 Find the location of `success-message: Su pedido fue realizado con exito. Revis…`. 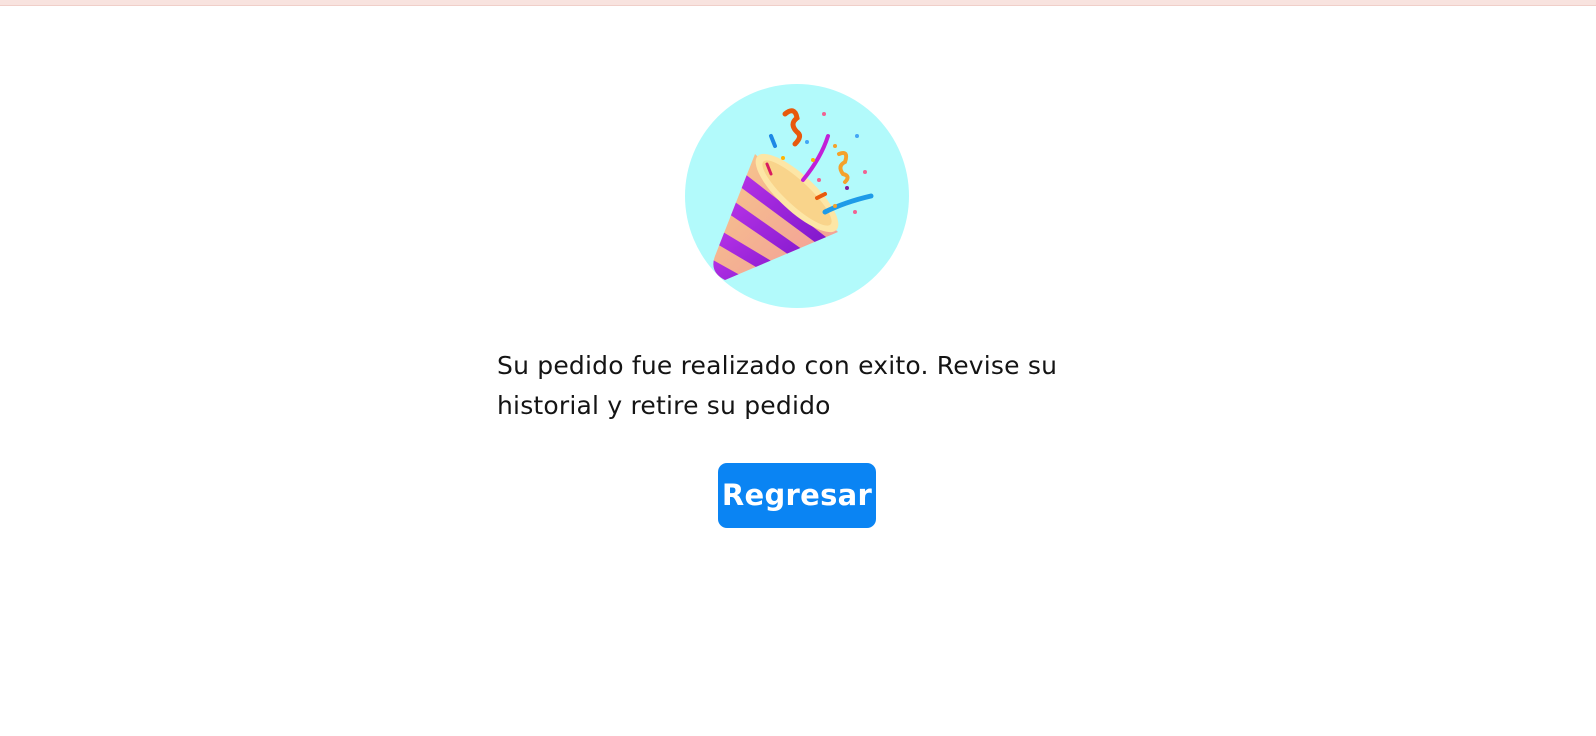

success-message: Su pedido fue realizado con exito. Revis… is located at coordinates (807, 386).